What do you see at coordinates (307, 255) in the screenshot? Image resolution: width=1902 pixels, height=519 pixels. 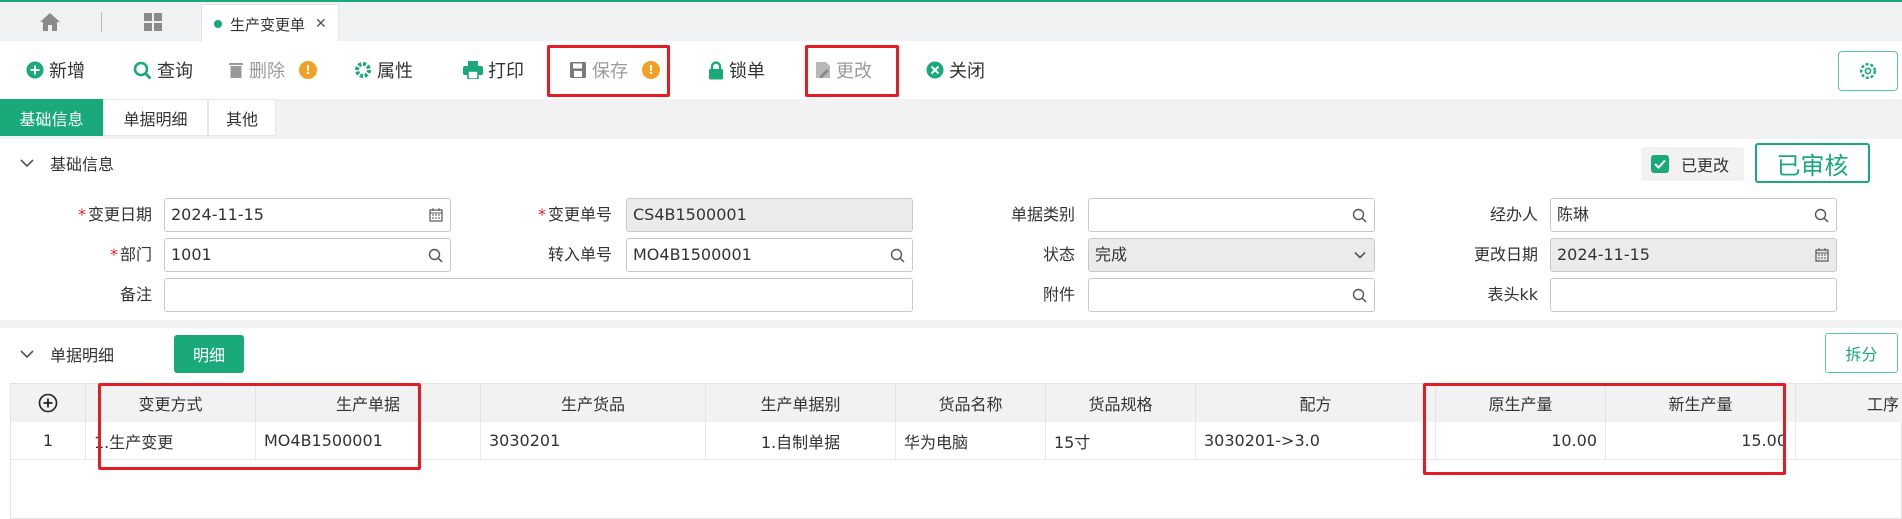 I see `dept-field: 1001` at bounding box center [307, 255].